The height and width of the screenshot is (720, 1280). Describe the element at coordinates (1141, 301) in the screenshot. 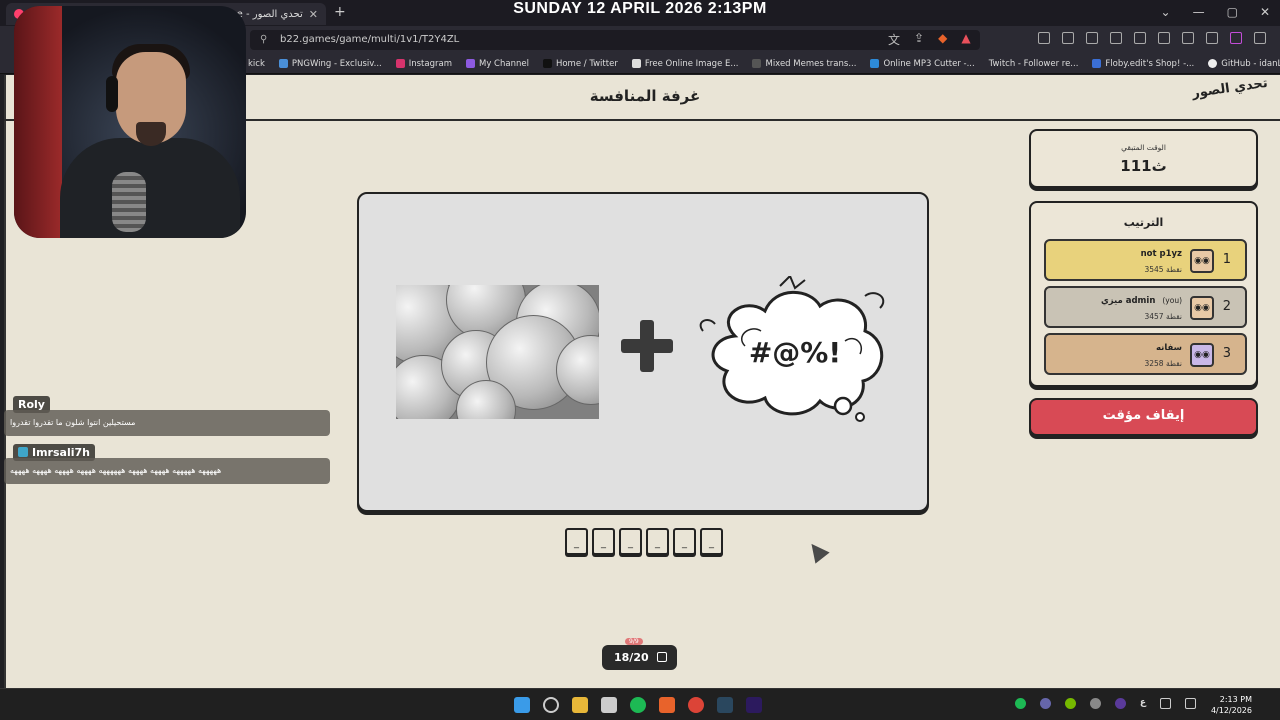

I see `player-name: ميزي admin (you)` at that location.